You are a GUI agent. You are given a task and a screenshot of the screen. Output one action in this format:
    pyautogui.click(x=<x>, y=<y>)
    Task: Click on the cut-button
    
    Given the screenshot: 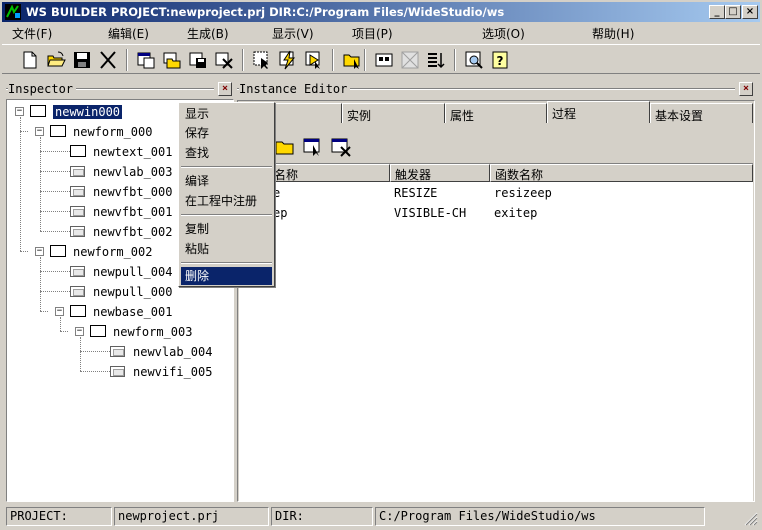 What is the action you would take?
    pyautogui.click(x=108, y=60)
    